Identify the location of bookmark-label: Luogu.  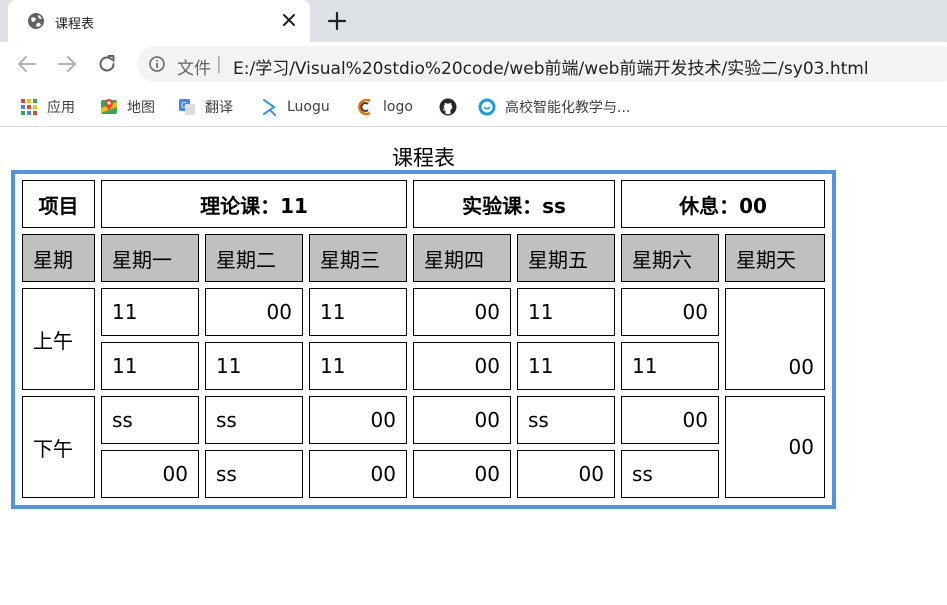
(308, 107).